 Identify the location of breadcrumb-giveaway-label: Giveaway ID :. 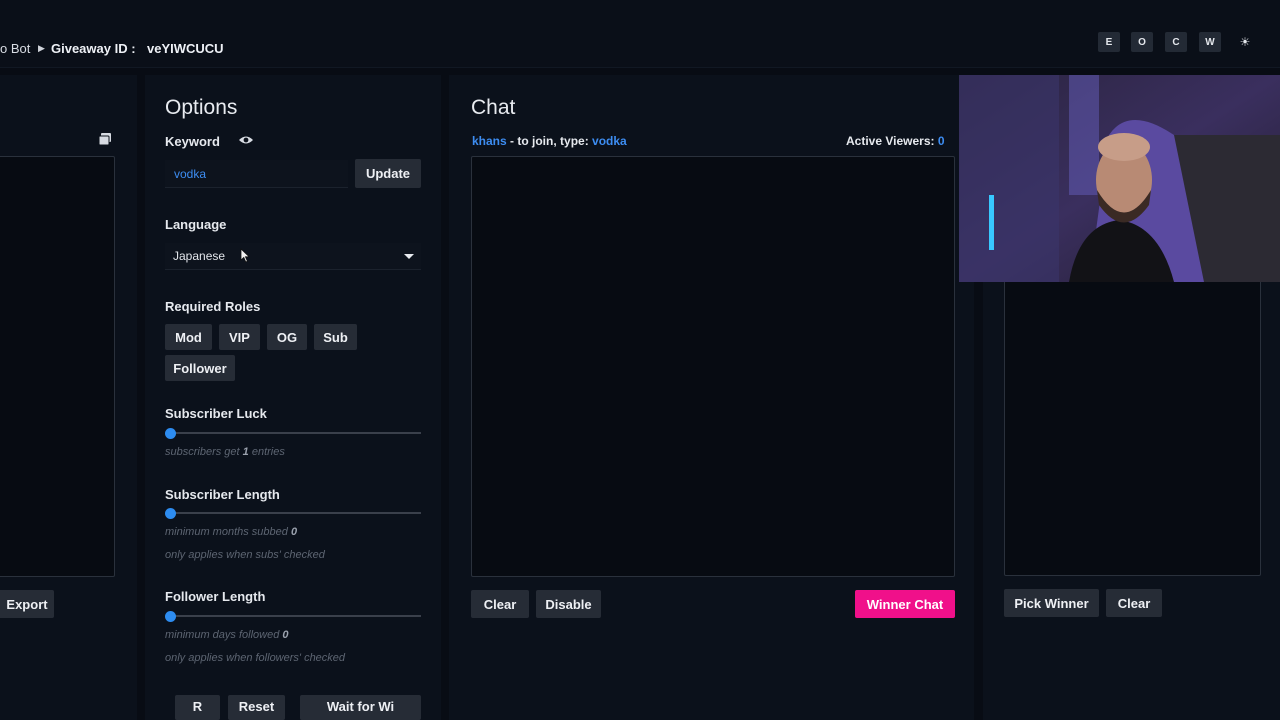
(93, 48).